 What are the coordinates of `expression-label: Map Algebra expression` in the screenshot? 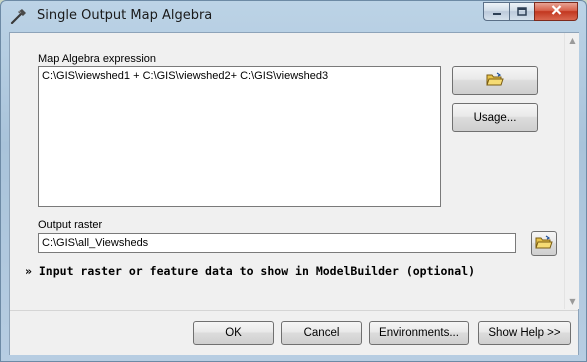 It's located at (97, 59).